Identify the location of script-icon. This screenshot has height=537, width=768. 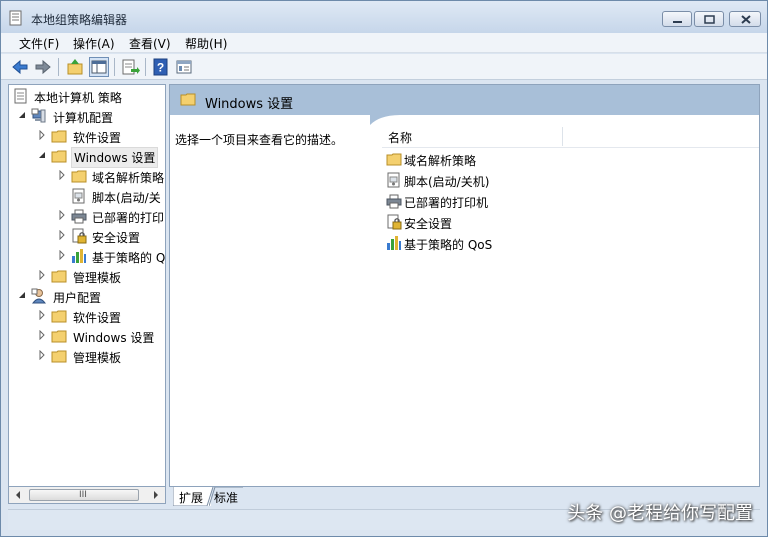
(393, 180).